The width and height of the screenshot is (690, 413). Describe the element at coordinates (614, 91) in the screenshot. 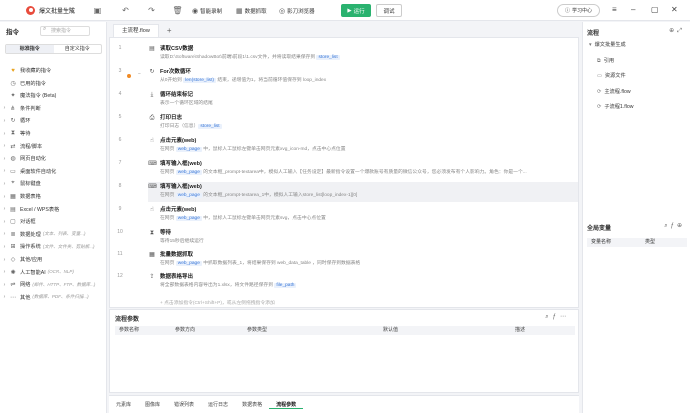

I see `flow-tree-item: ⟳ 主流程.flow` at that location.